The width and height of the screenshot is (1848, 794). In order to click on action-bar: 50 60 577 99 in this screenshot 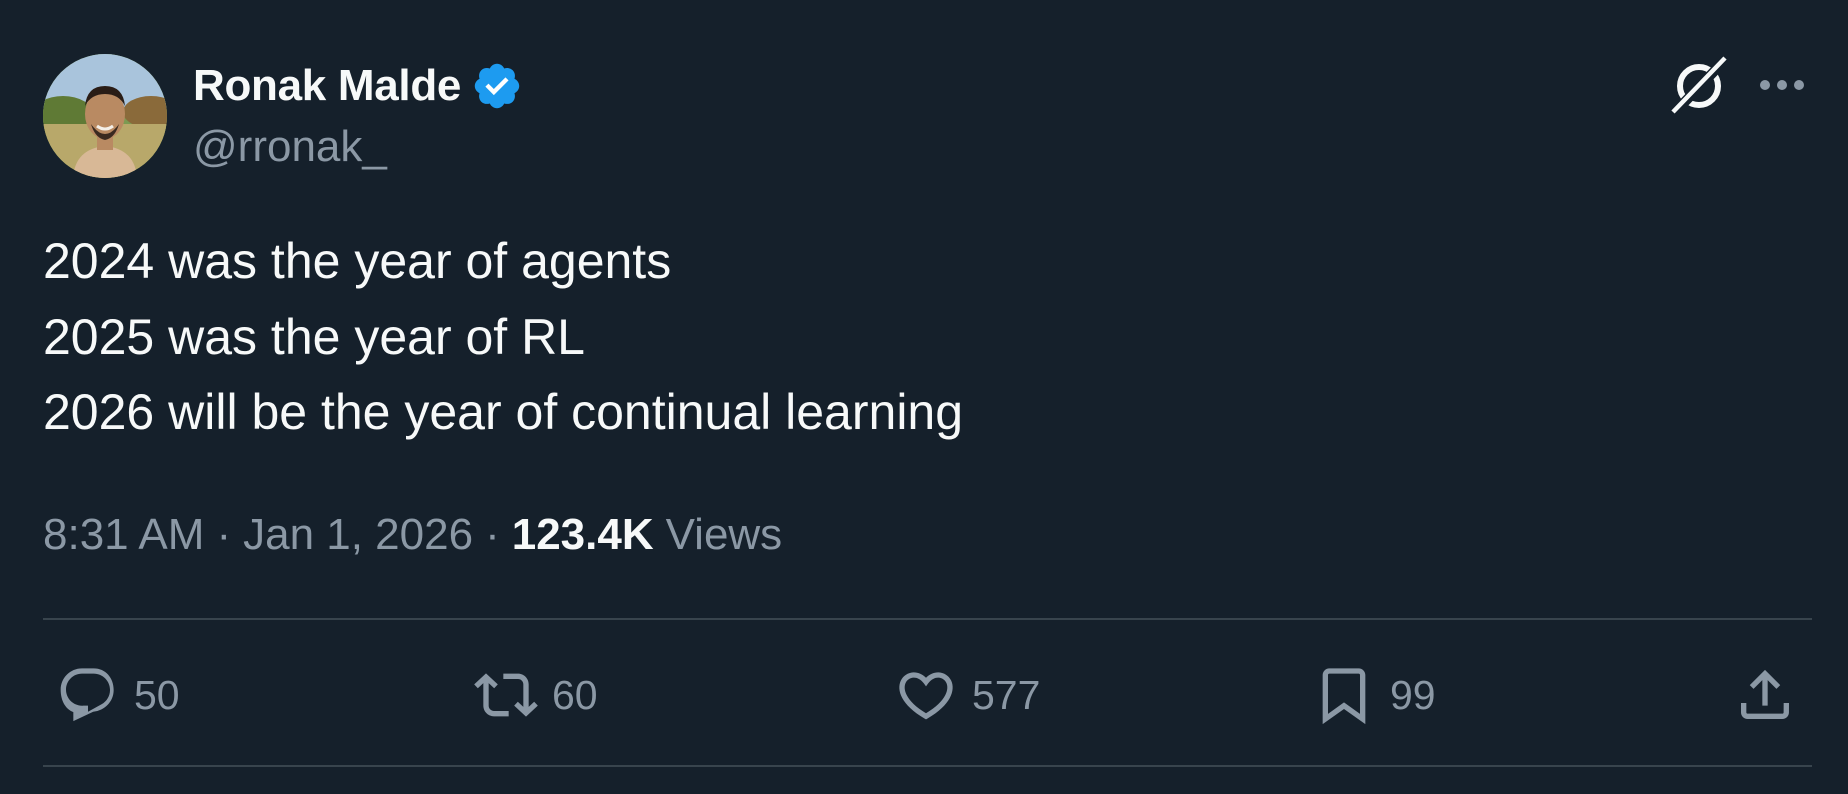, I will do `click(927, 695)`.